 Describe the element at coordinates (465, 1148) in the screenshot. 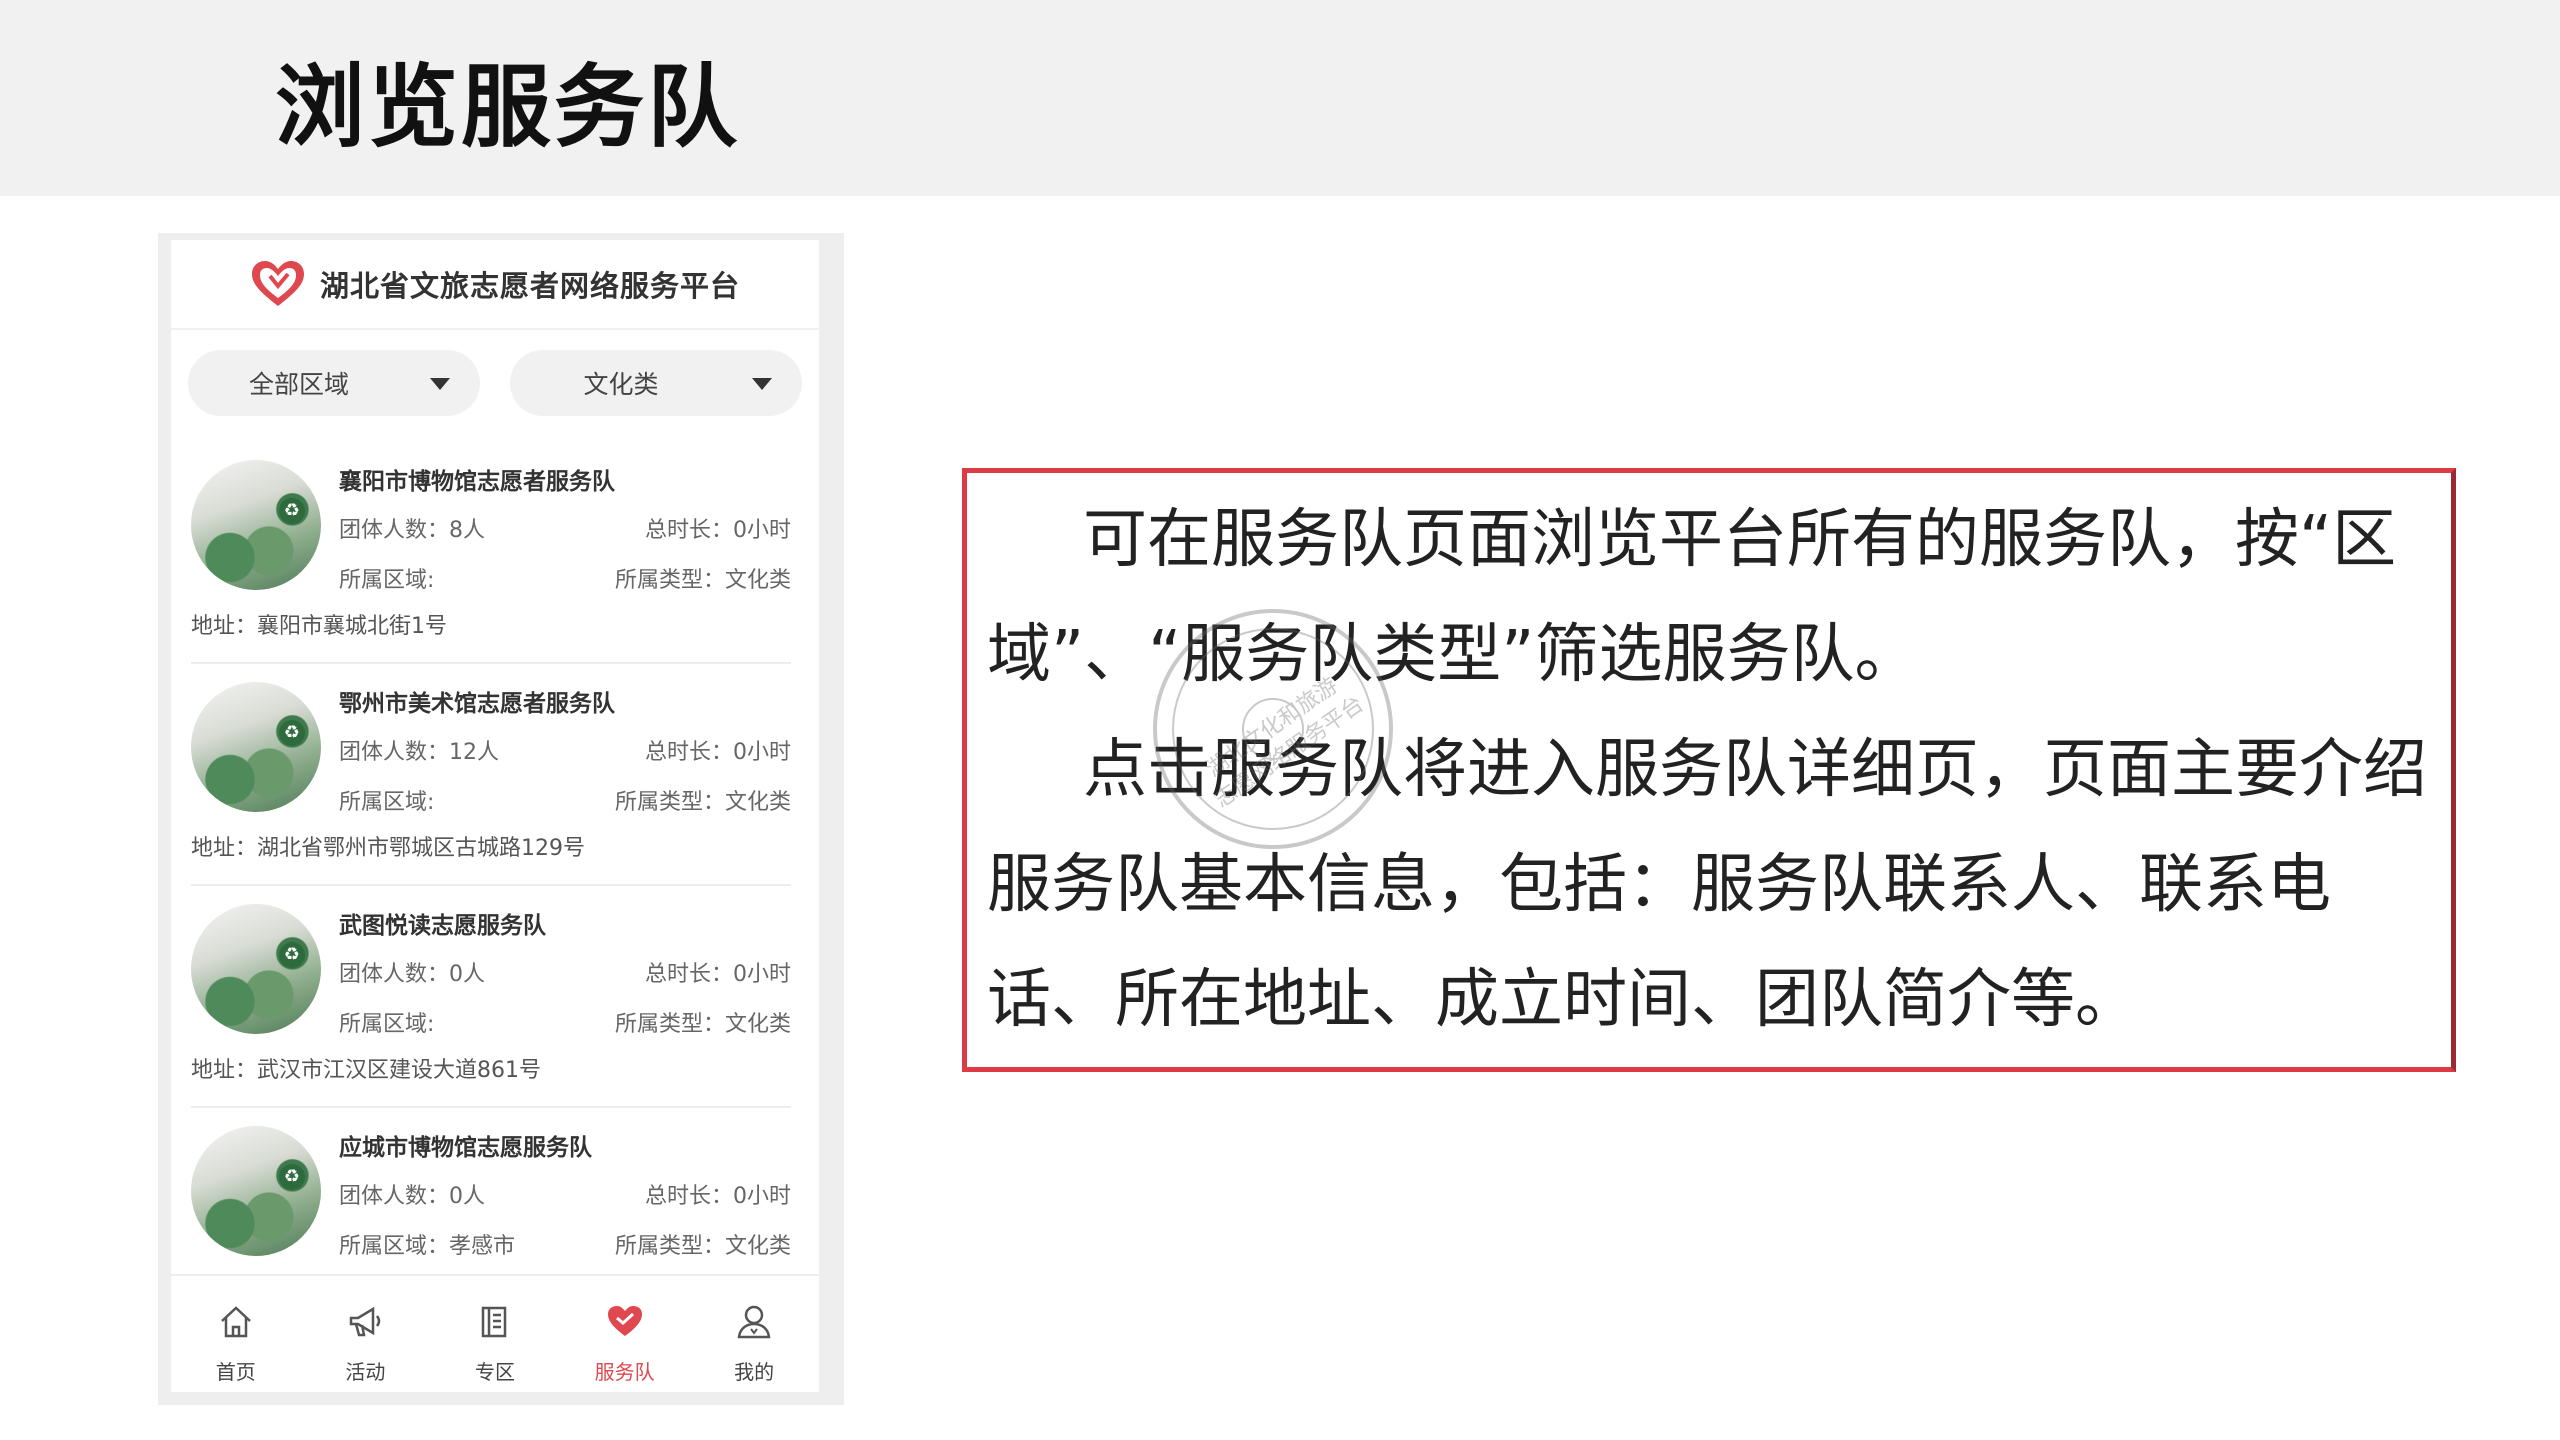

I see `team-name: 应城市博物馆志愿服务队` at that location.